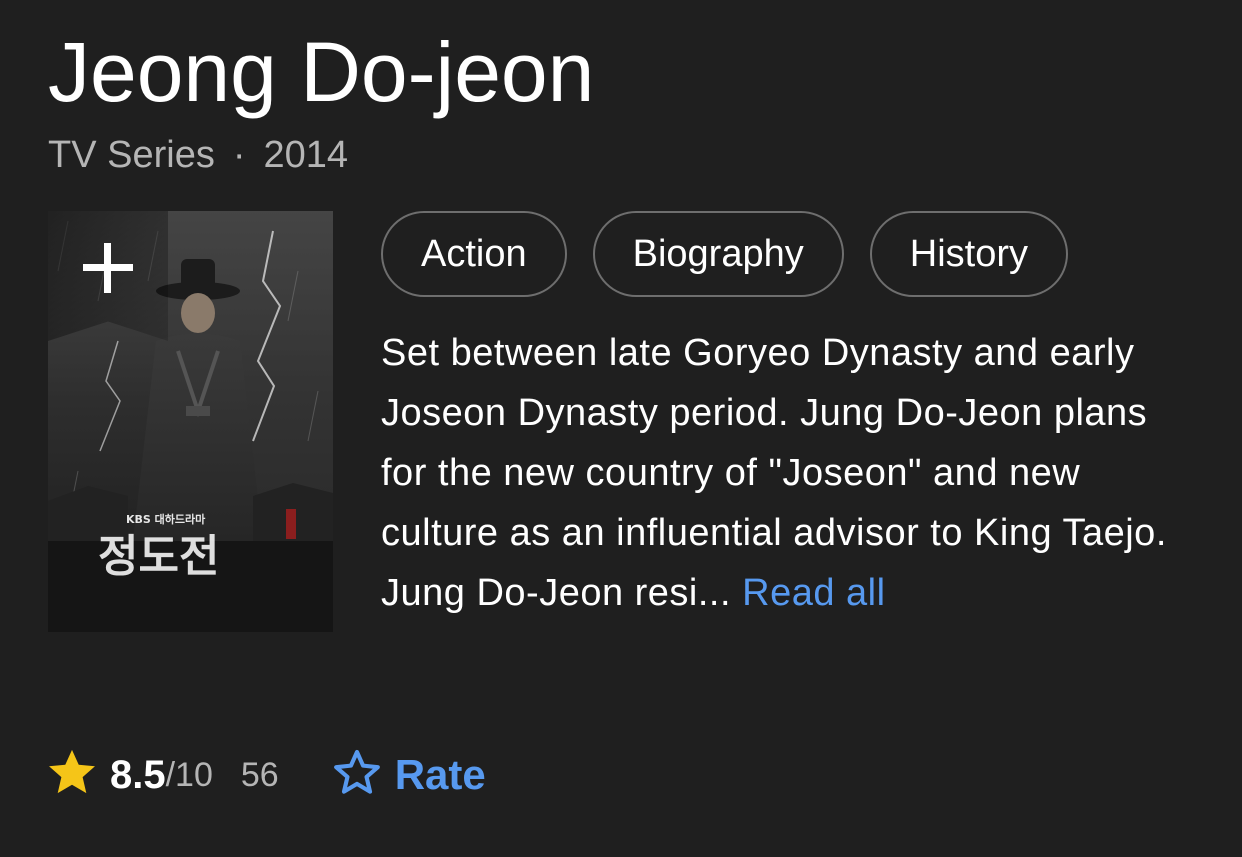 The image size is (1242, 857). What do you see at coordinates (189, 774) in the screenshot?
I see `rating-scale: /10` at bounding box center [189, 774].